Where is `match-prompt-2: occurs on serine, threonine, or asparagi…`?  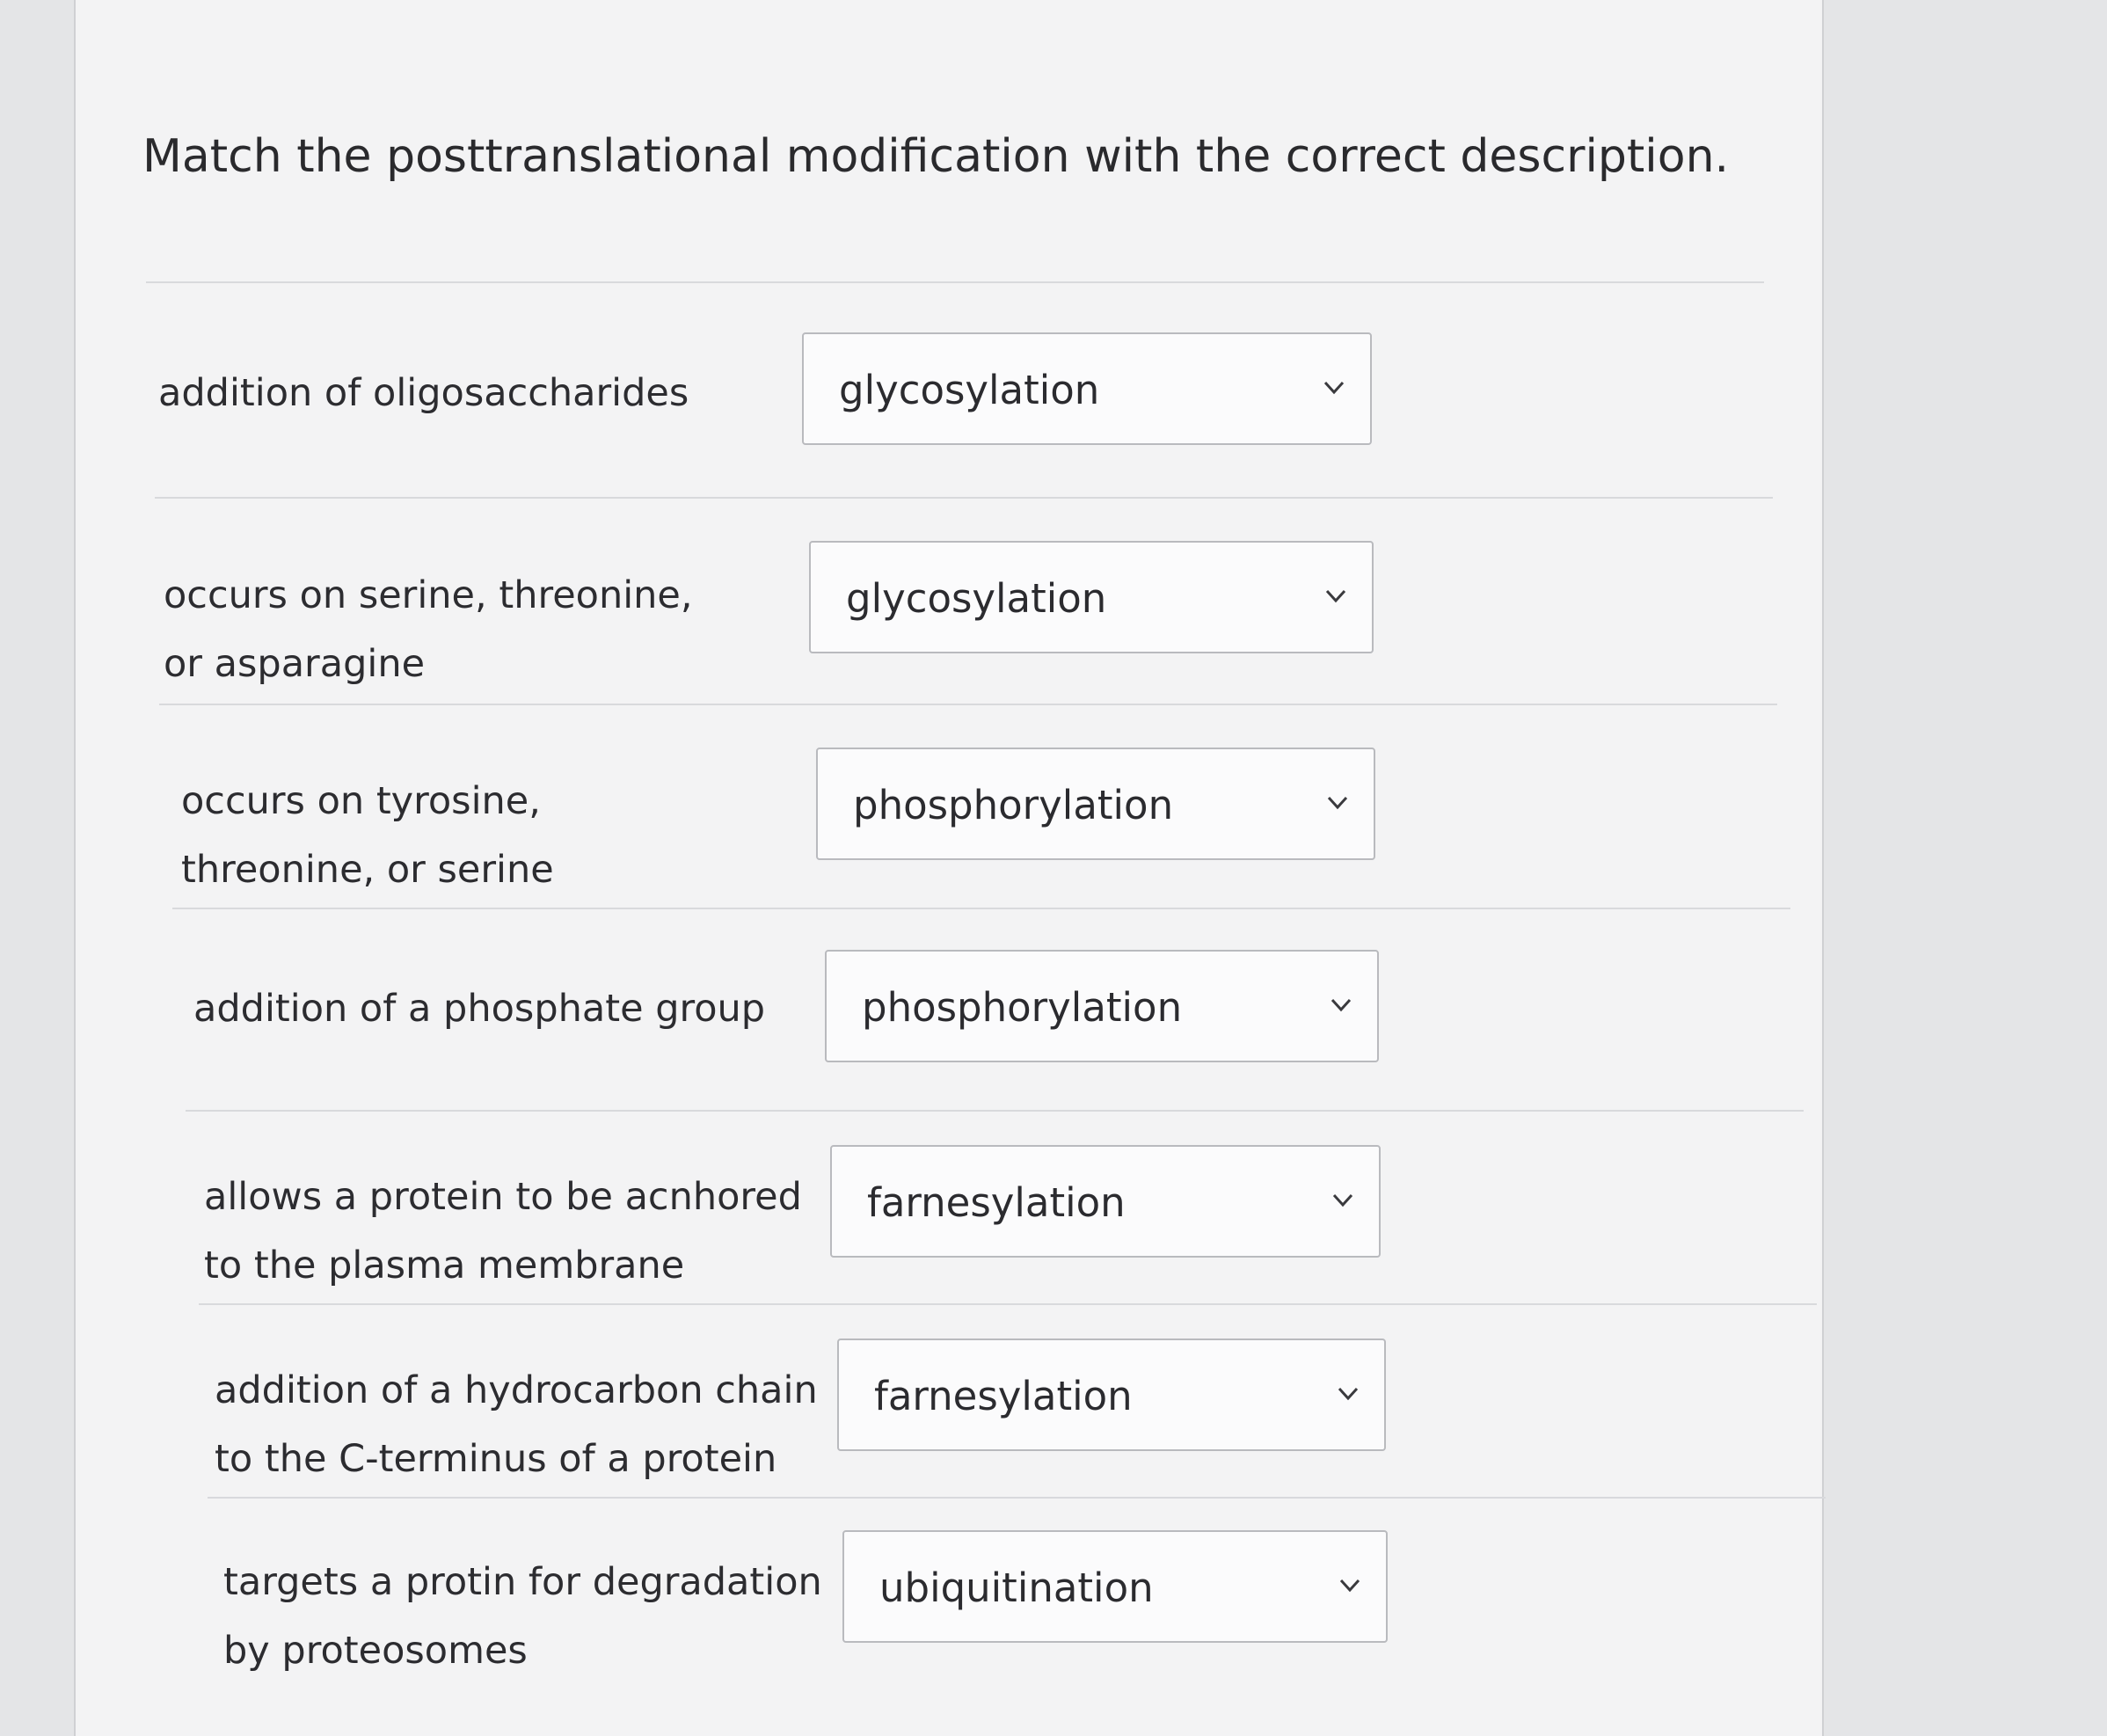 match-prompt-2: occurs on serine, threonine, or asparagi… is located at coordinates (428, 630).